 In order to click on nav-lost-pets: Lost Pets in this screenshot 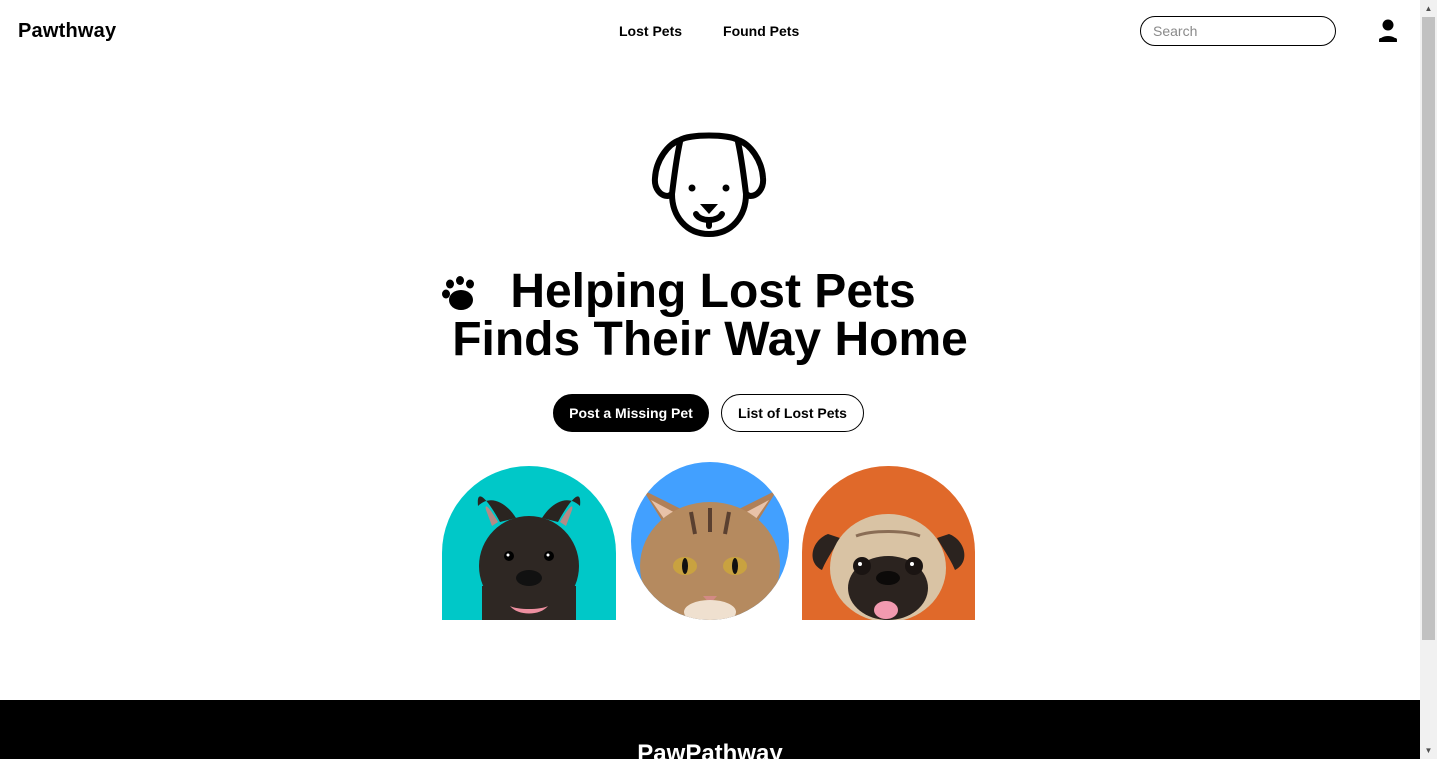, I will do `click(650, 31)`.